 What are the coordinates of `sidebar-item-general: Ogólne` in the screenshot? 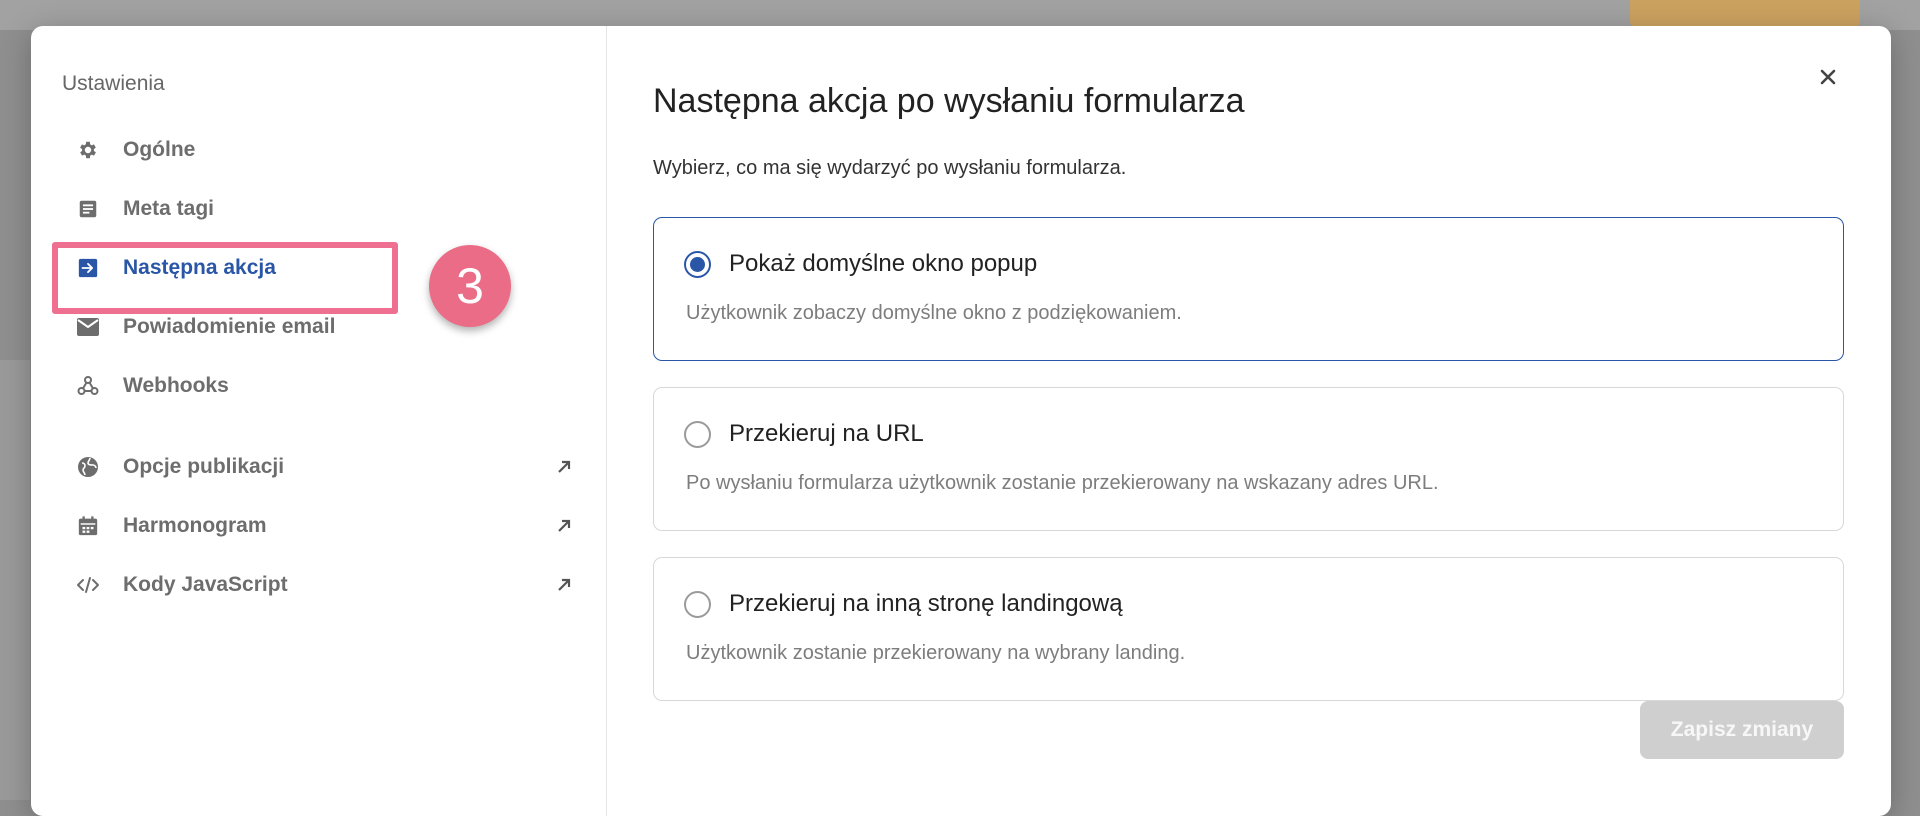 It's located at (318, 150).